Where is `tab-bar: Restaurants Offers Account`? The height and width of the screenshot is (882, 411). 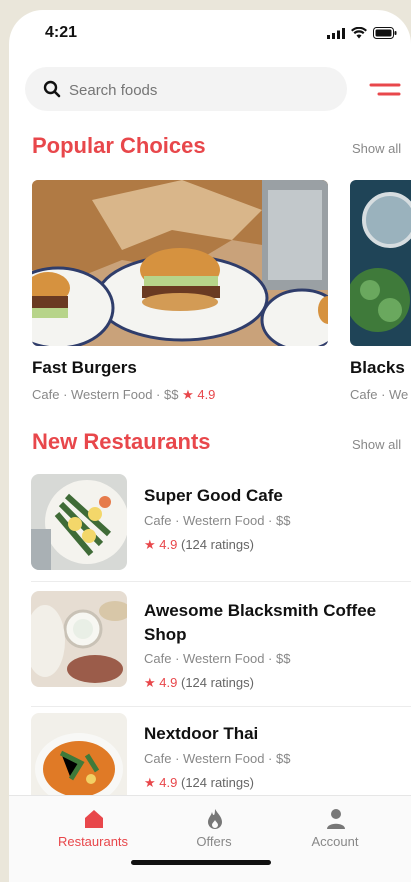 tab-bar: Restaurants Offers Account is located at coordinates (210, 838).